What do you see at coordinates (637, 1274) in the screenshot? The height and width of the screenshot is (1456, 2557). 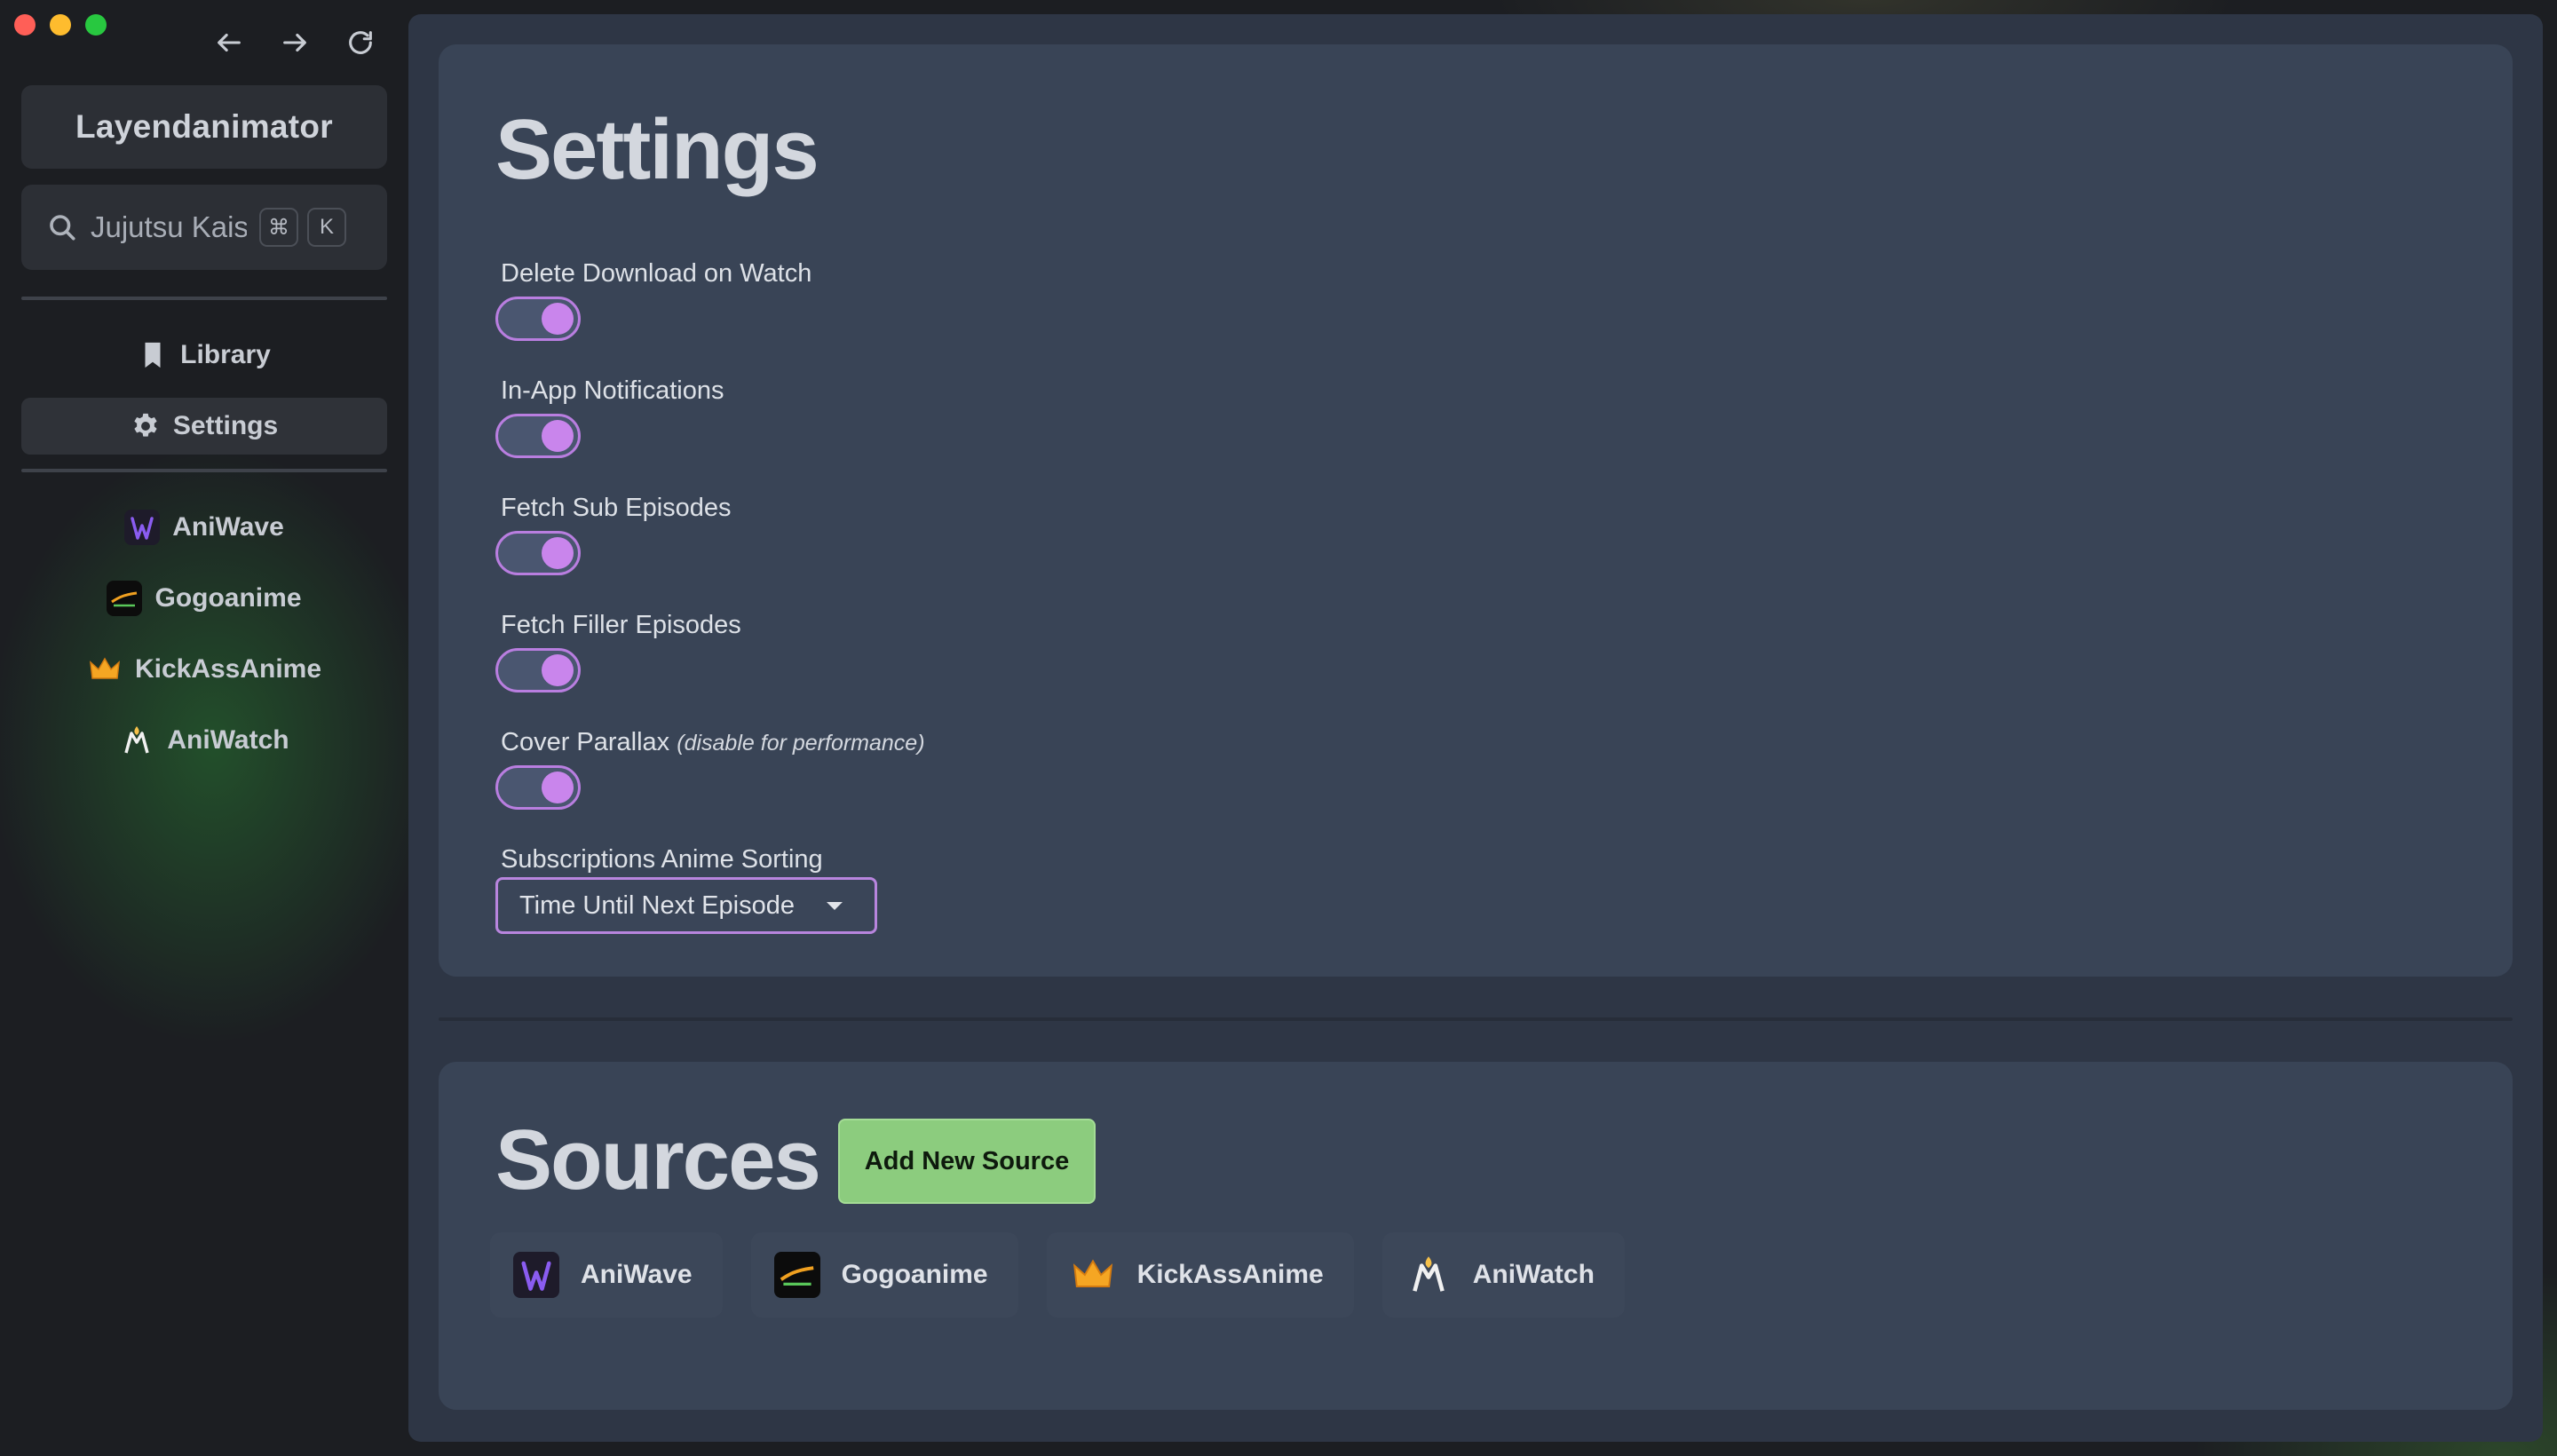 I see `source-item-label: AniWave` at bounding box center [637, 1274].